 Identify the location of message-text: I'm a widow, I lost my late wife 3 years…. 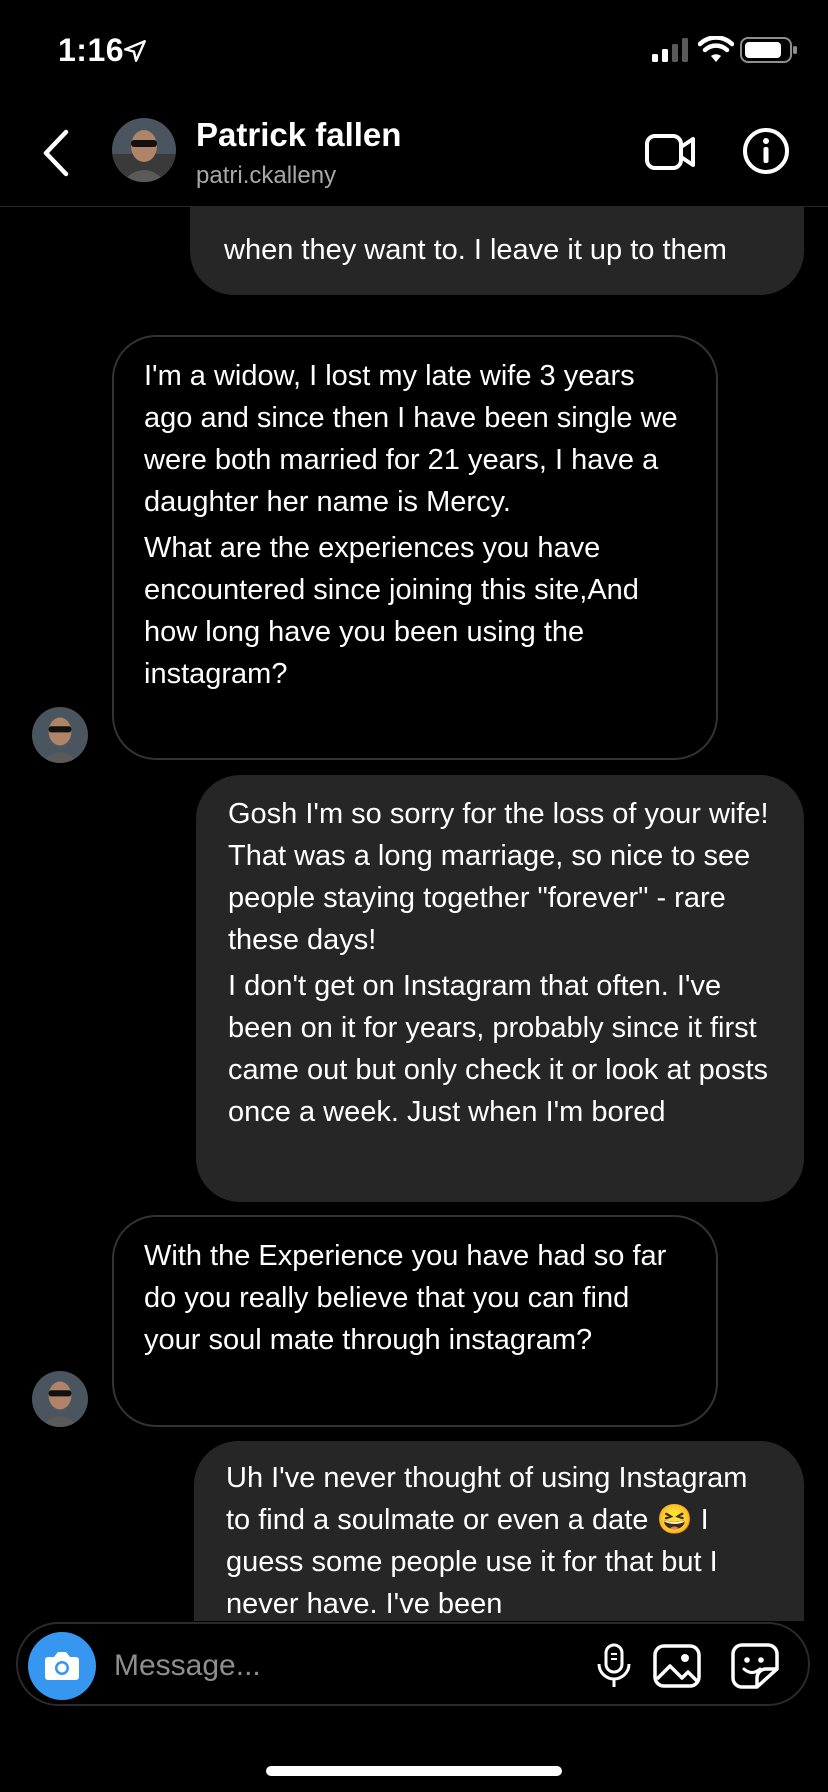
(411, 439).